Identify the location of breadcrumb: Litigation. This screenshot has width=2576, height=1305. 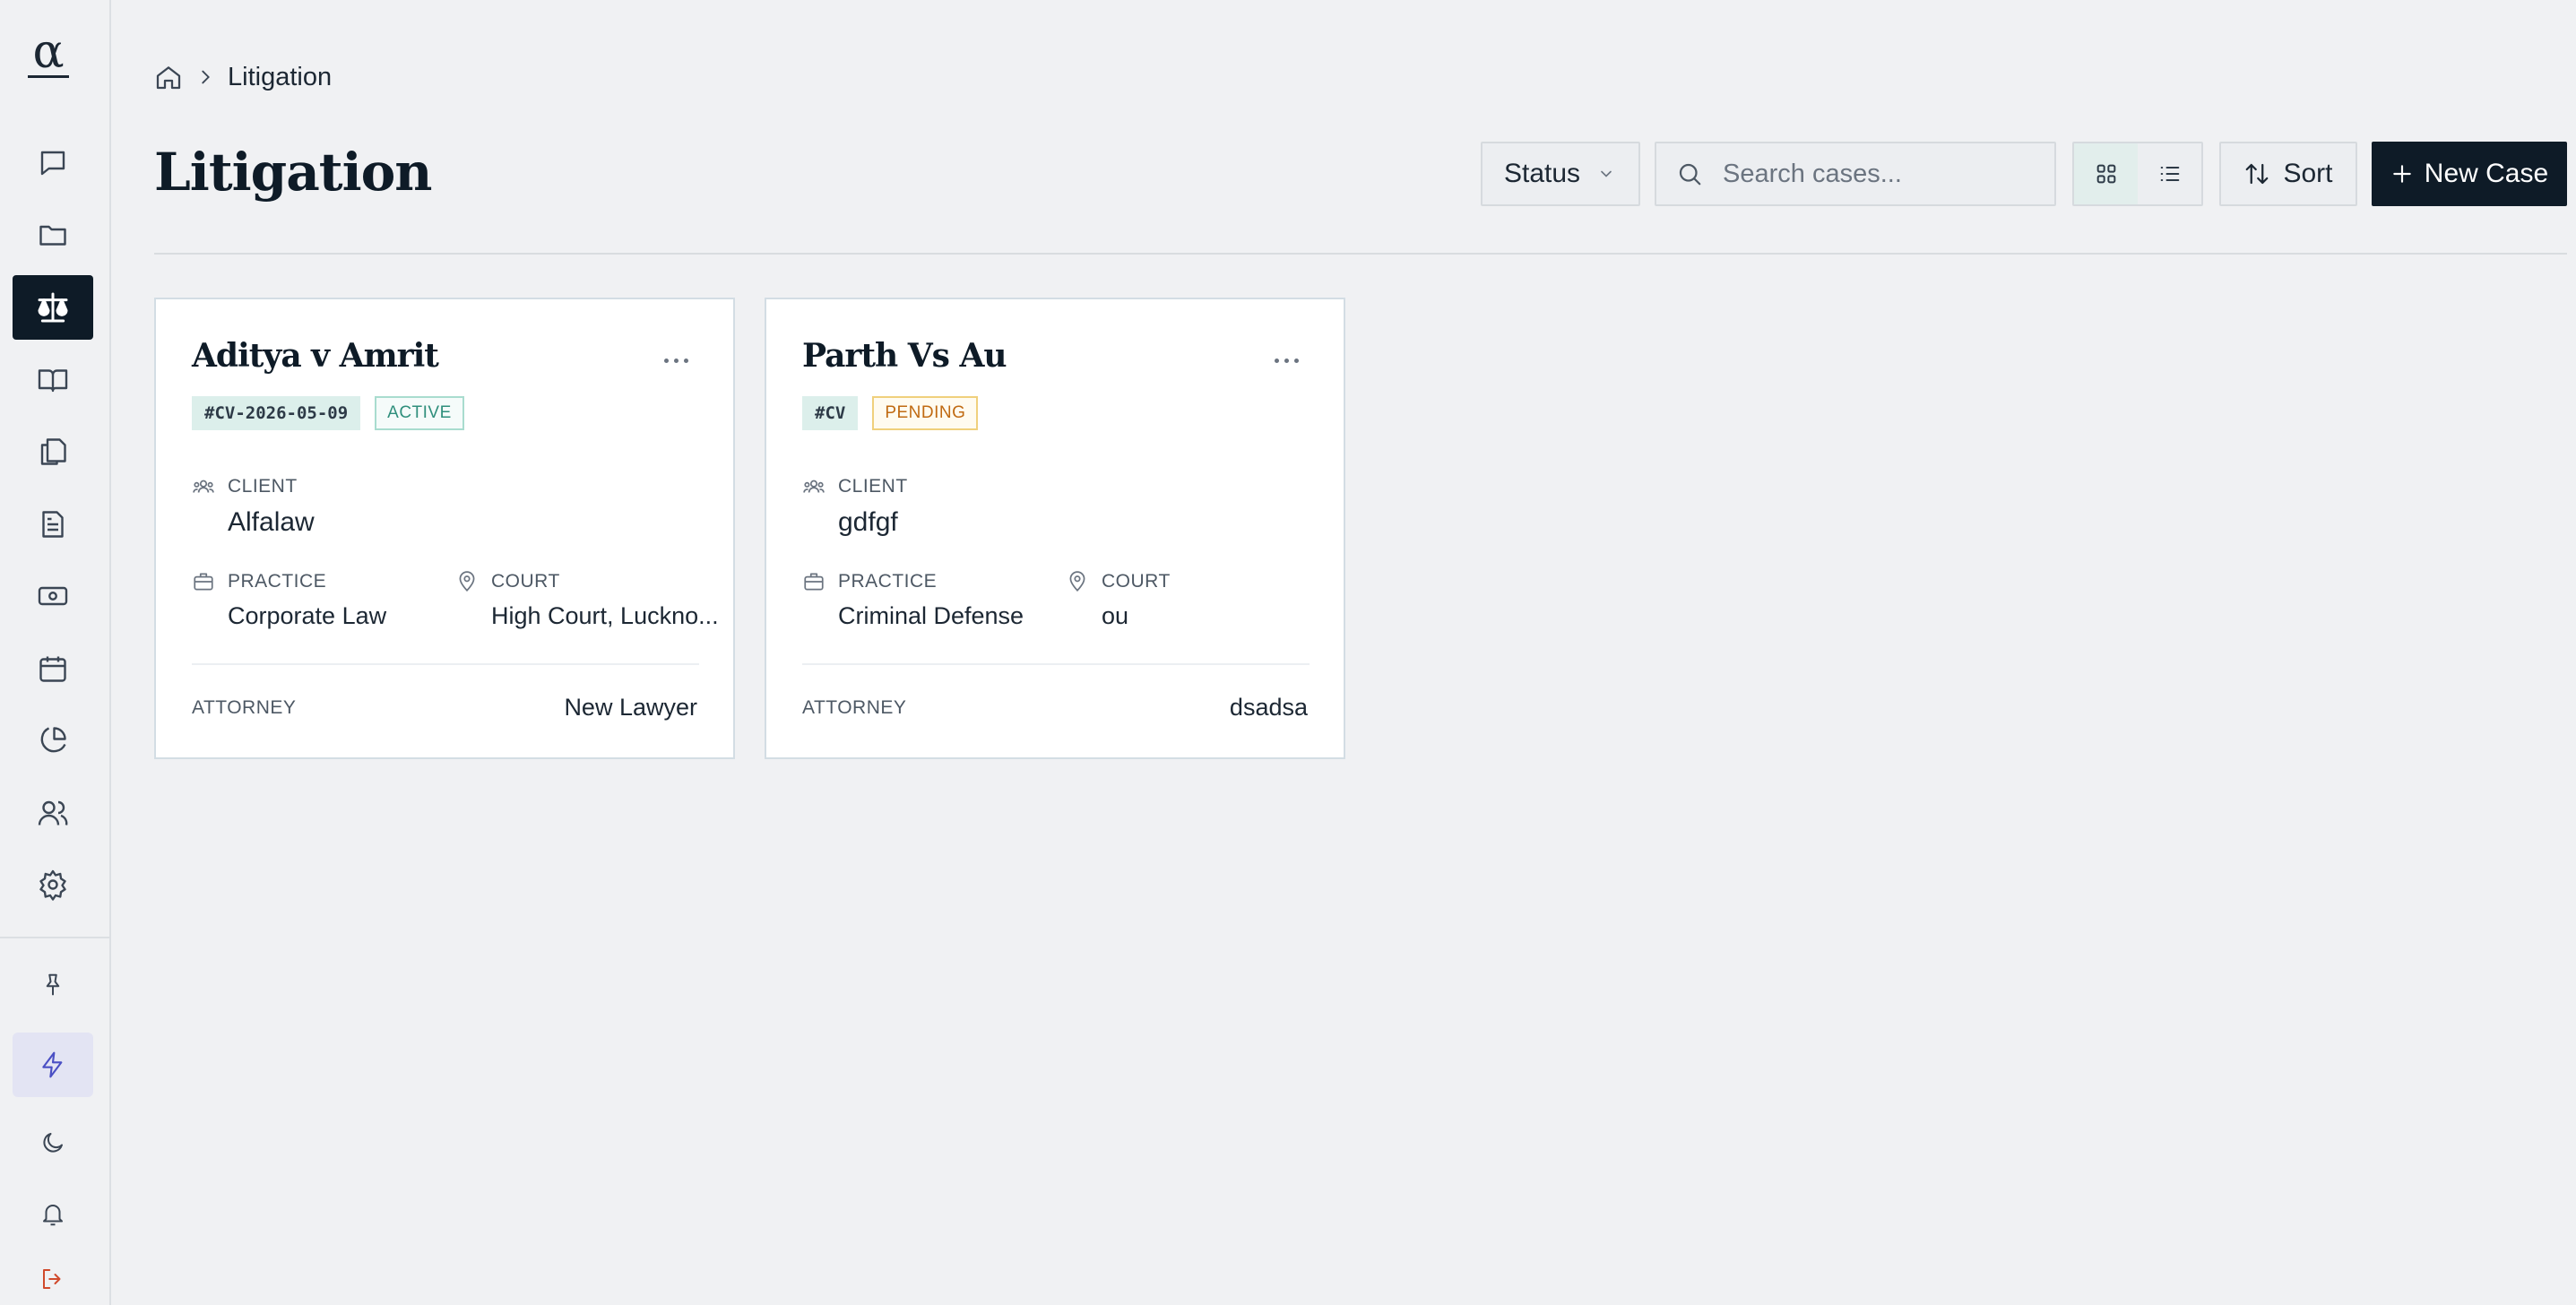
(243, 77).